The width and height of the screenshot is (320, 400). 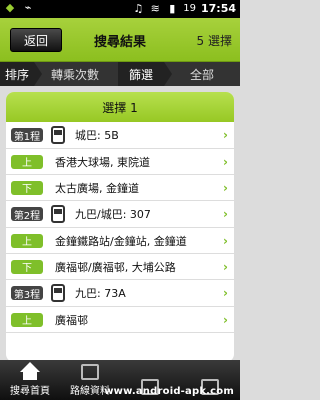 I want to click on stop-name: 金鐘鐵路站/金鐘站, 金鐘道, so click(x=121, y=241).